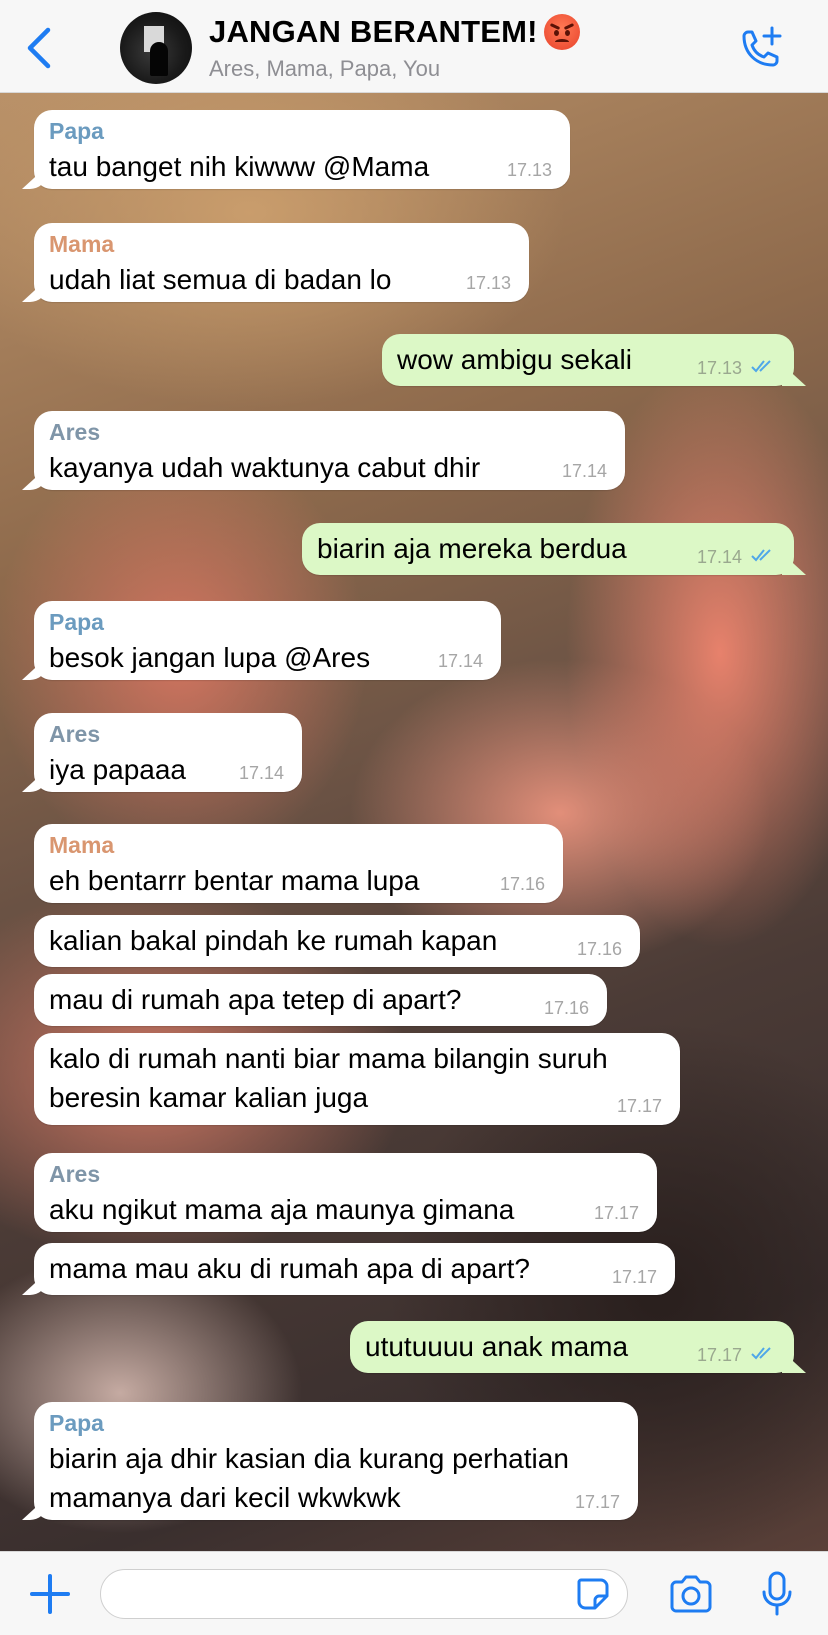 This screenshot has width=828, height=1635. Describe the element at coordinates (497, 1346) in the screenshot. I see `message-text: ututuuuu anak mama` at that location.